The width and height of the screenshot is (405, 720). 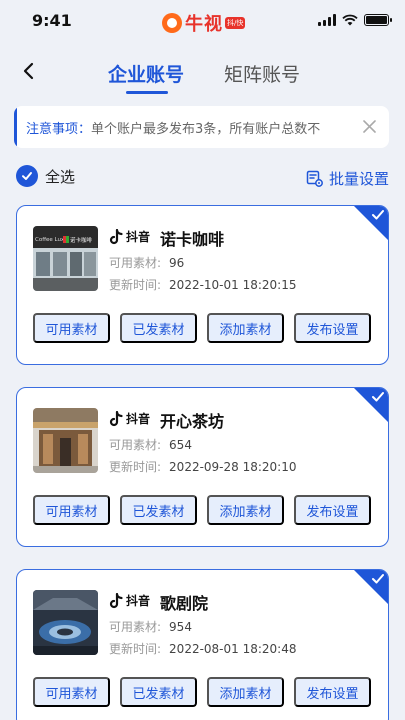 I want to click on venue-thumbnail, so click(x=65, y=622).